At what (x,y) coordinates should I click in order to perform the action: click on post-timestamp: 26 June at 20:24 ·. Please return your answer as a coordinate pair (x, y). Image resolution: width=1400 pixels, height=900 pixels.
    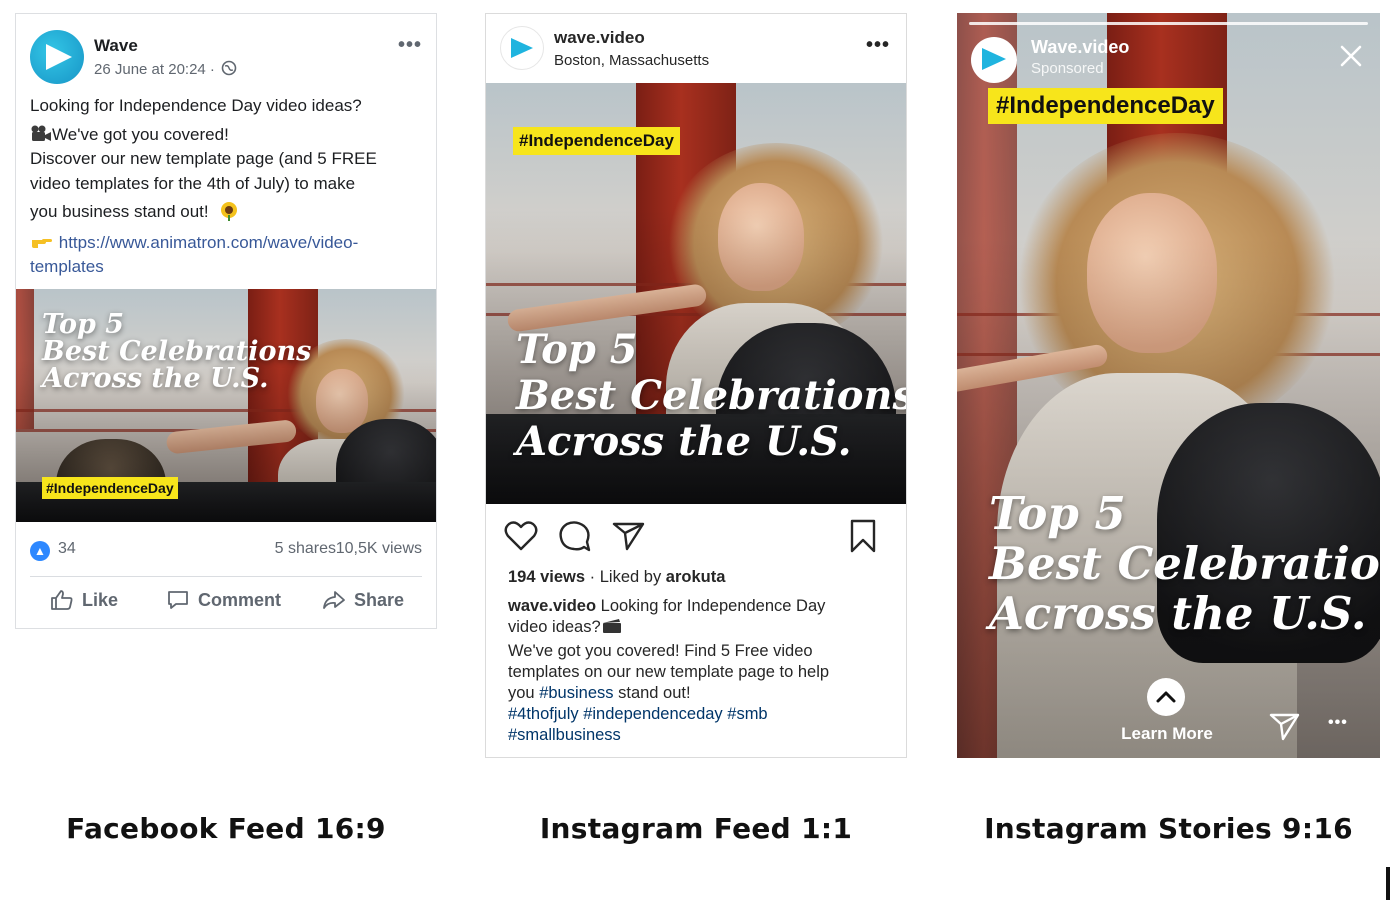
    Looking at the image, I should click on (154, 69).